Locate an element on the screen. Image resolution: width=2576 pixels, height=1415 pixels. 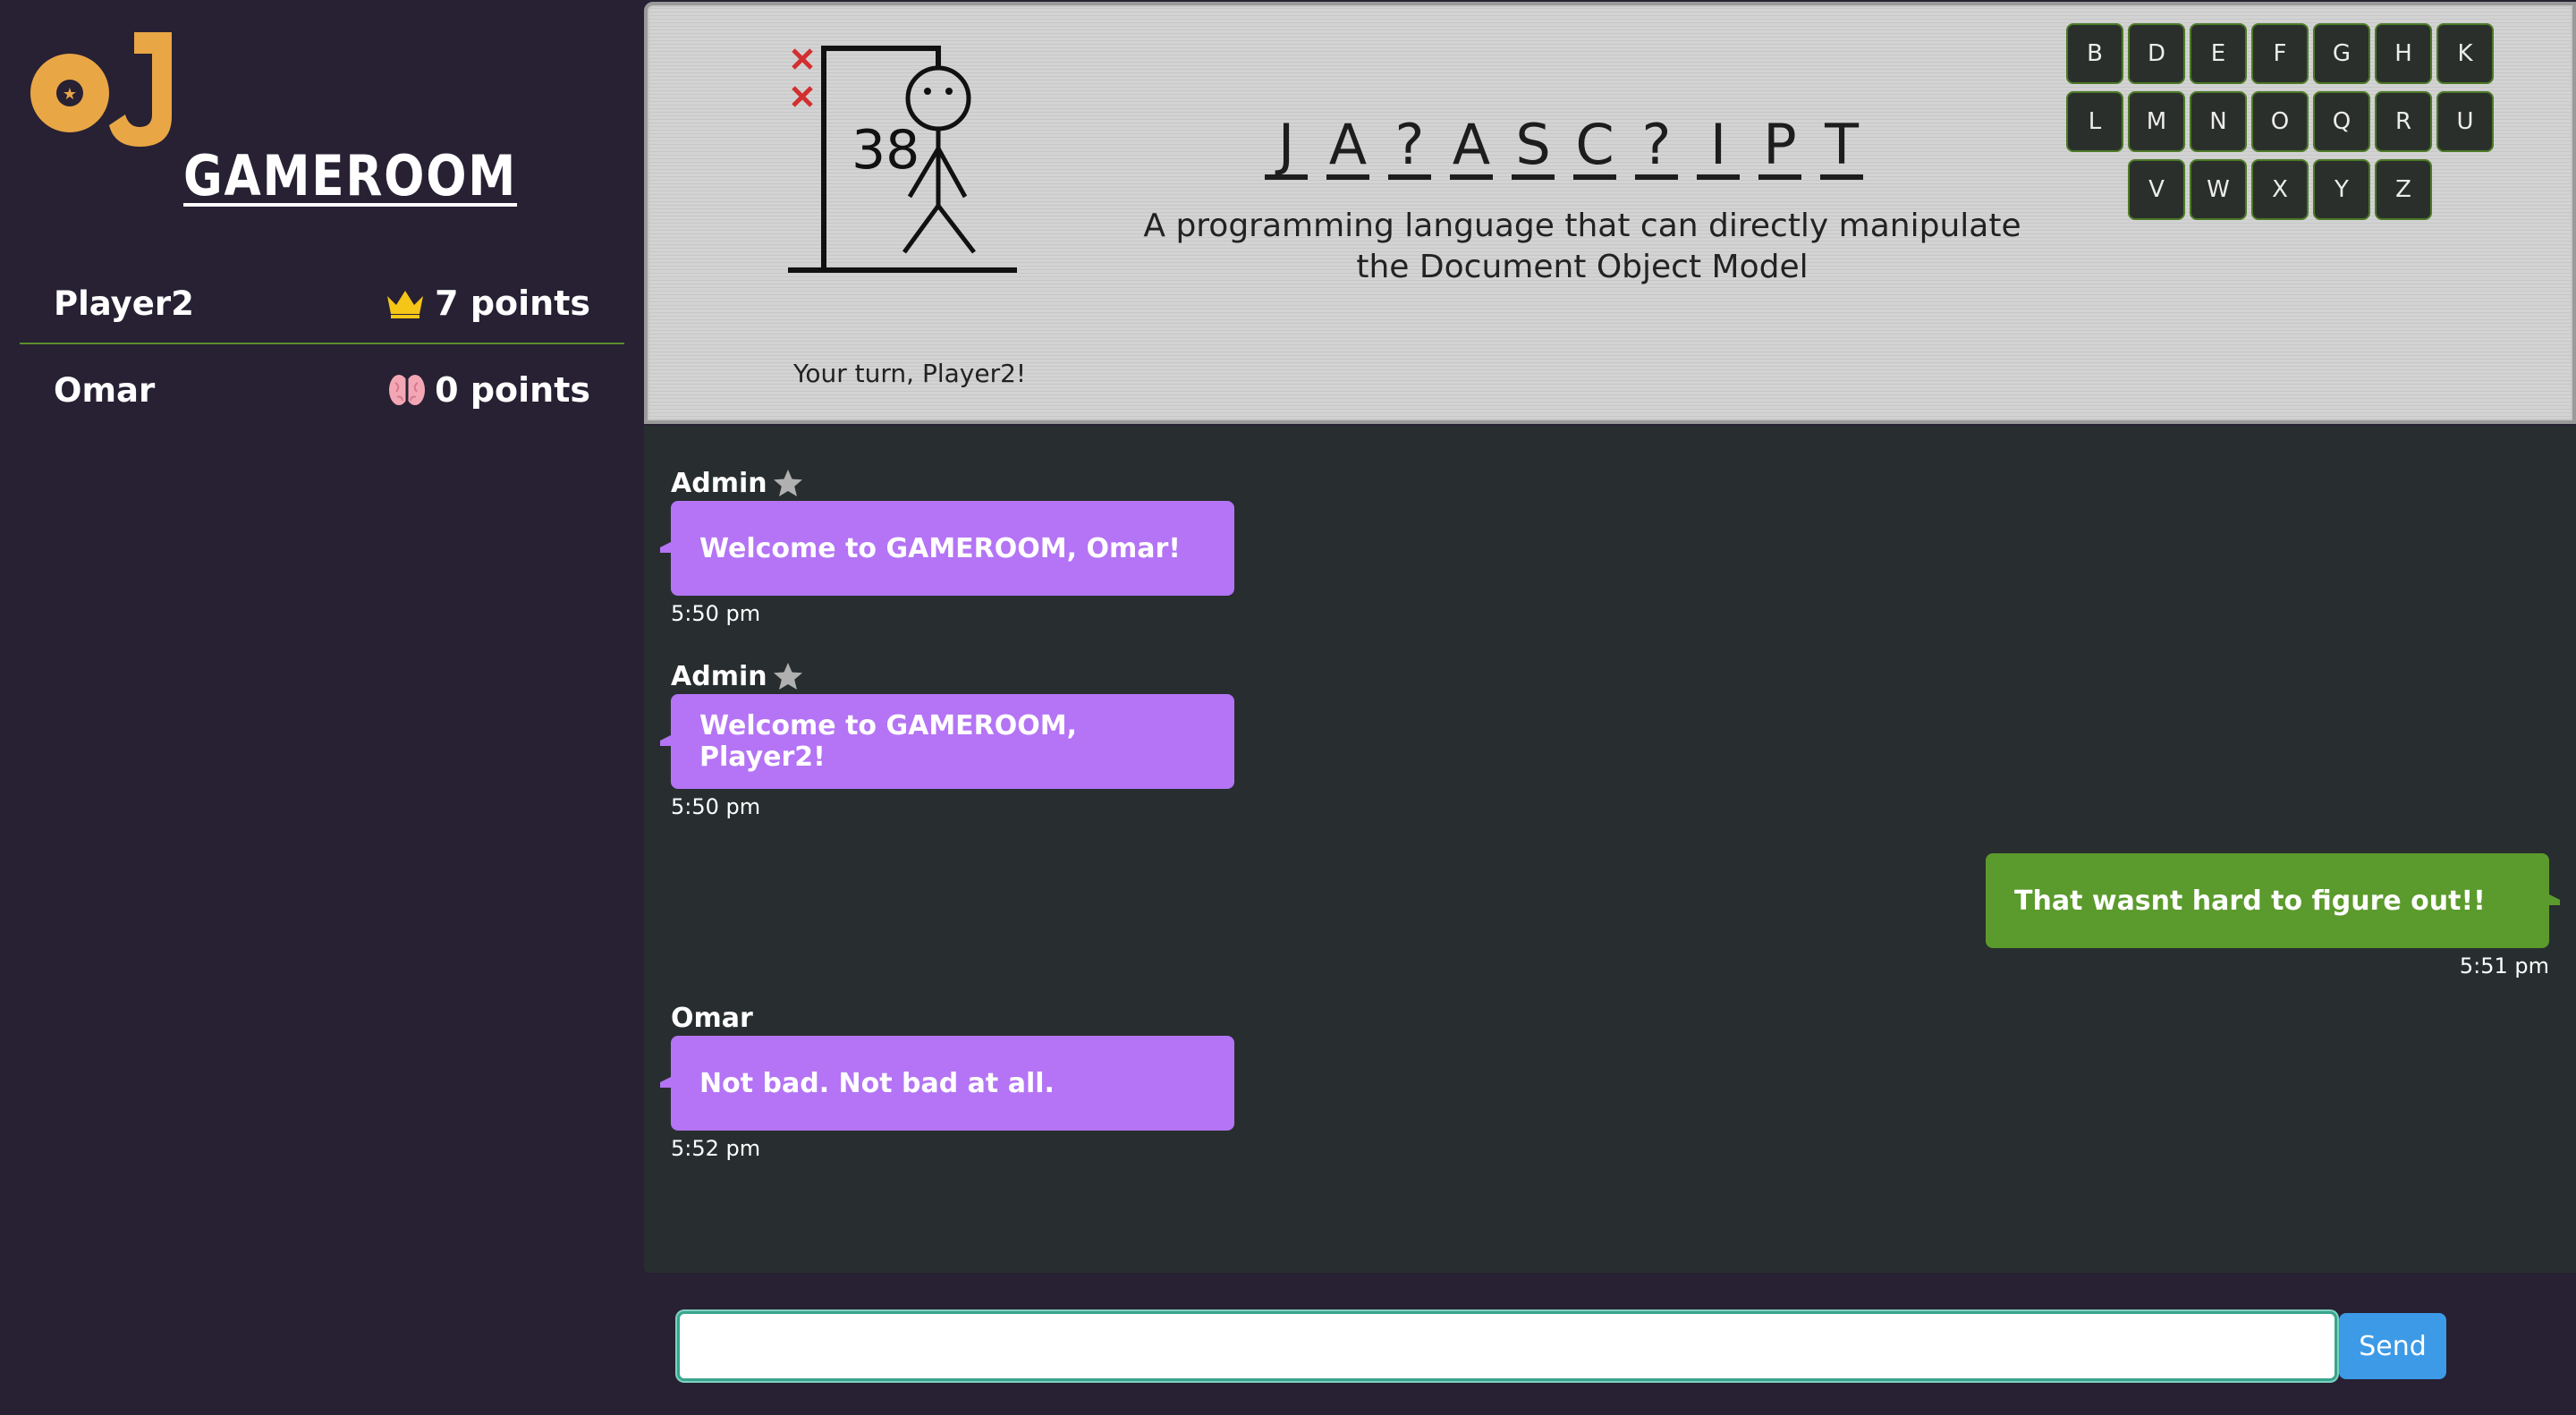
chat-message: Omar Not bad. Not bad at all. 5:52 pm is located at coordinates (947, 1080).